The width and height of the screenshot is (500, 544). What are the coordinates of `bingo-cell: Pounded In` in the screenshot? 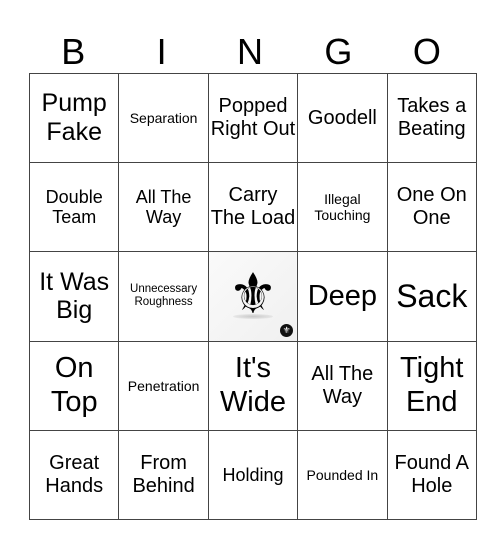 It's located at (342, 474).